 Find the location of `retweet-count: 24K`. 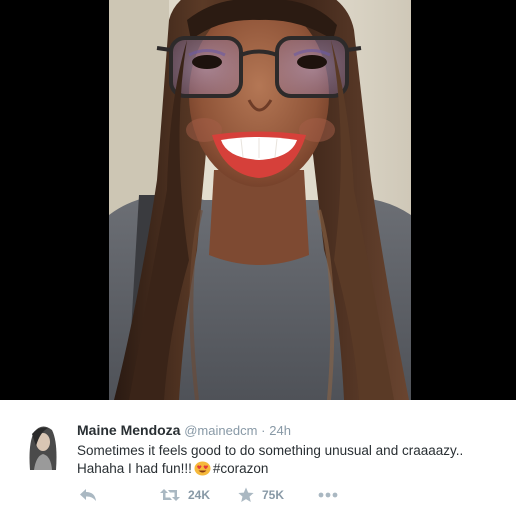

retweet-count: 24K is located at coordinates (199, 495).